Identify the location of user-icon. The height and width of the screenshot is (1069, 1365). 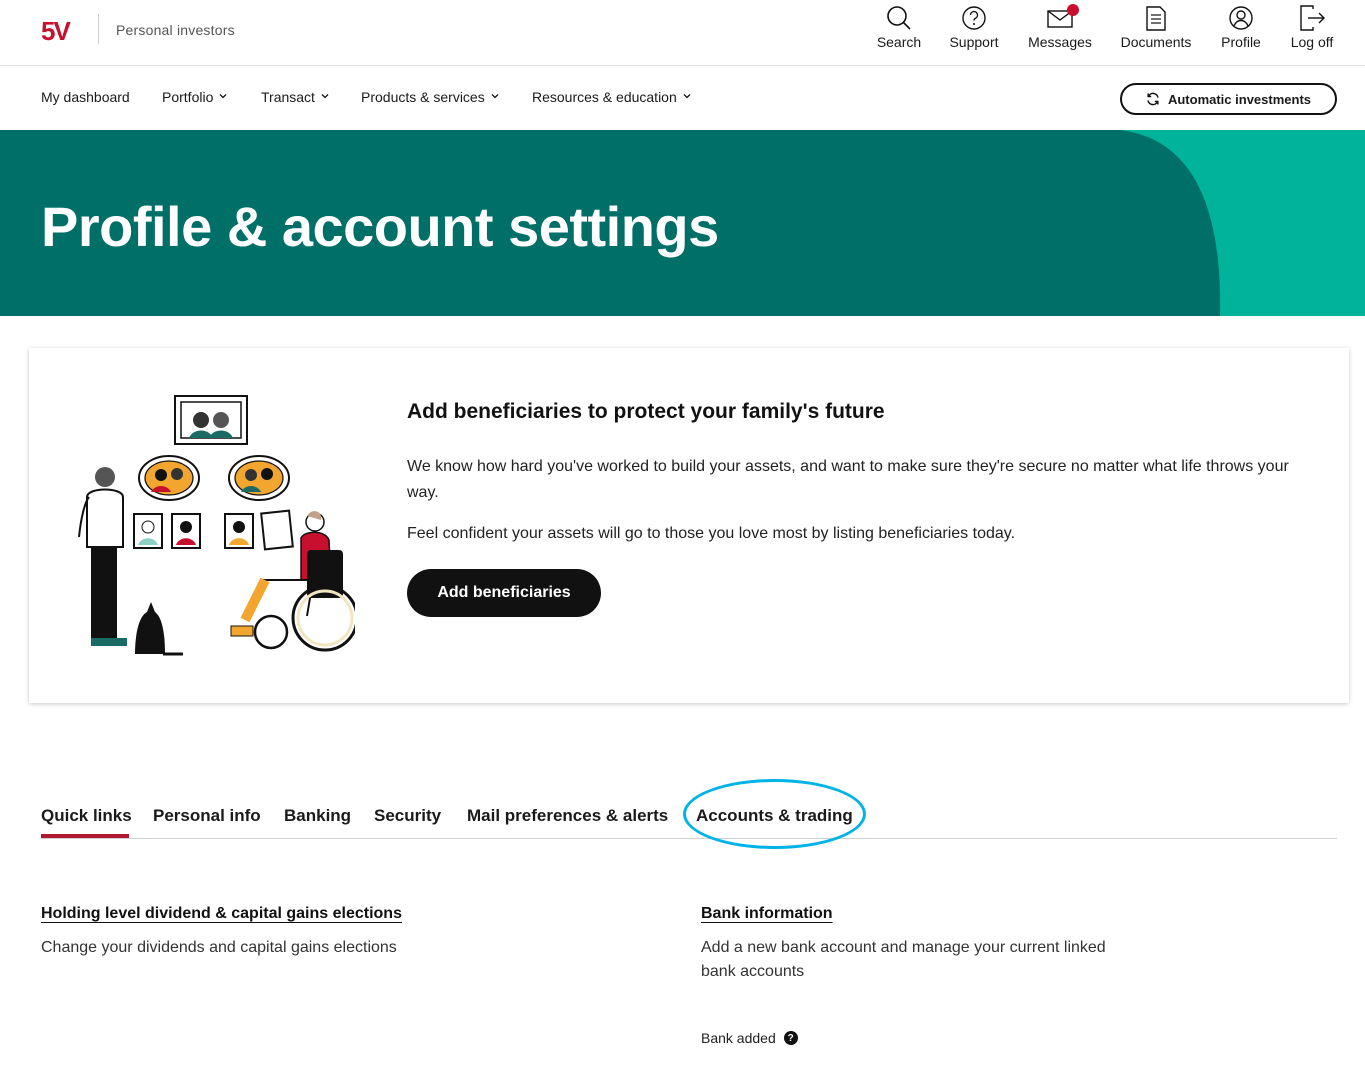
(1241, 18).